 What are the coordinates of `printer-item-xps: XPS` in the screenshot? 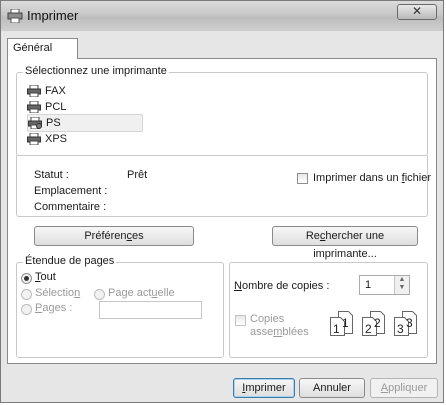 It's located at (47, 139).